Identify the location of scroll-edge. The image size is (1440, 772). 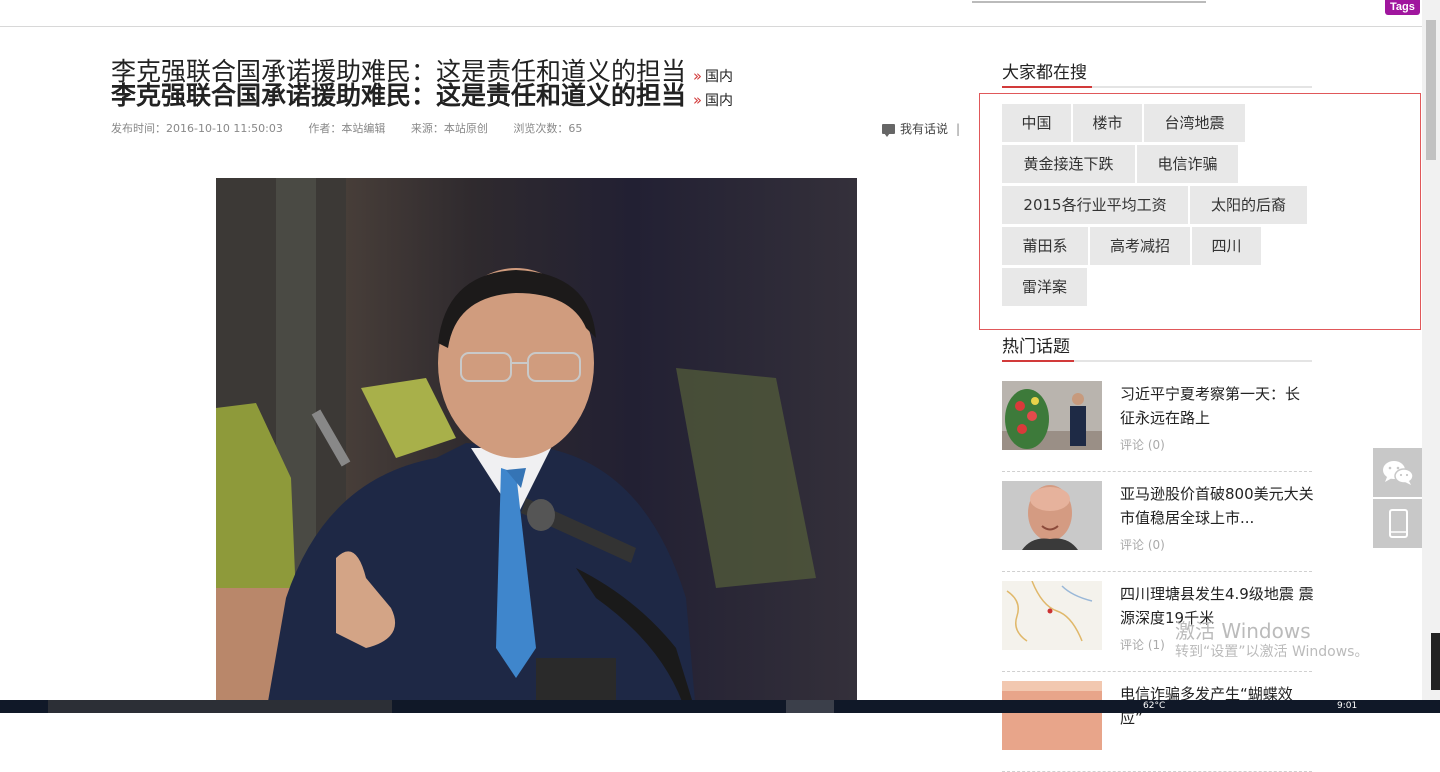
(1435, 661).